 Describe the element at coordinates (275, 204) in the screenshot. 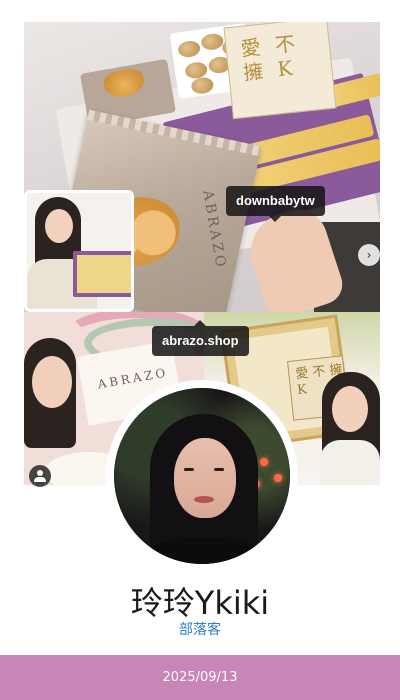

I see `user-tag-downbabytw: downbabytw` at that location.